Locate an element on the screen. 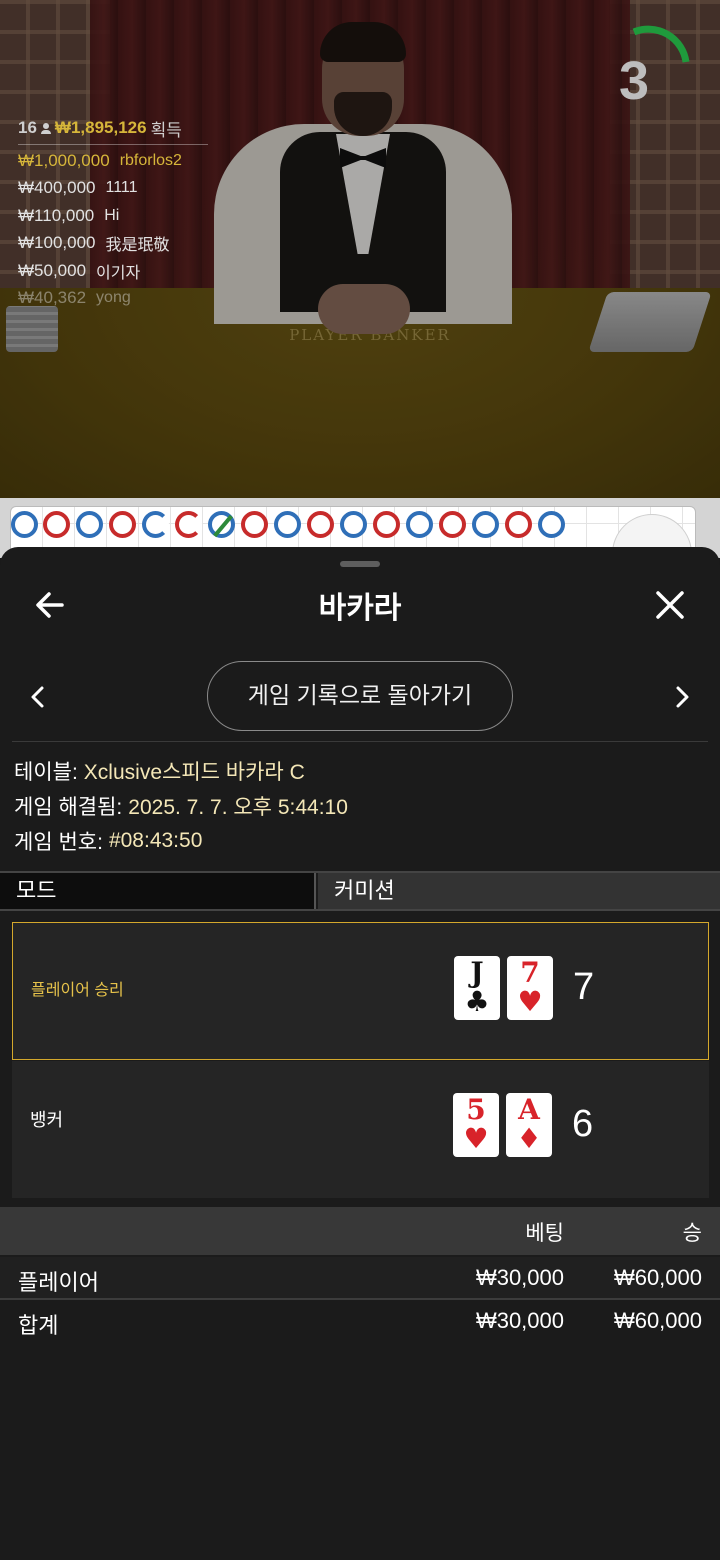 Image resolution: width=720 pixels, height=1560 pixels. history-nav: 게임 기록으로 돌아가기 is located at coordinates (360, 697).